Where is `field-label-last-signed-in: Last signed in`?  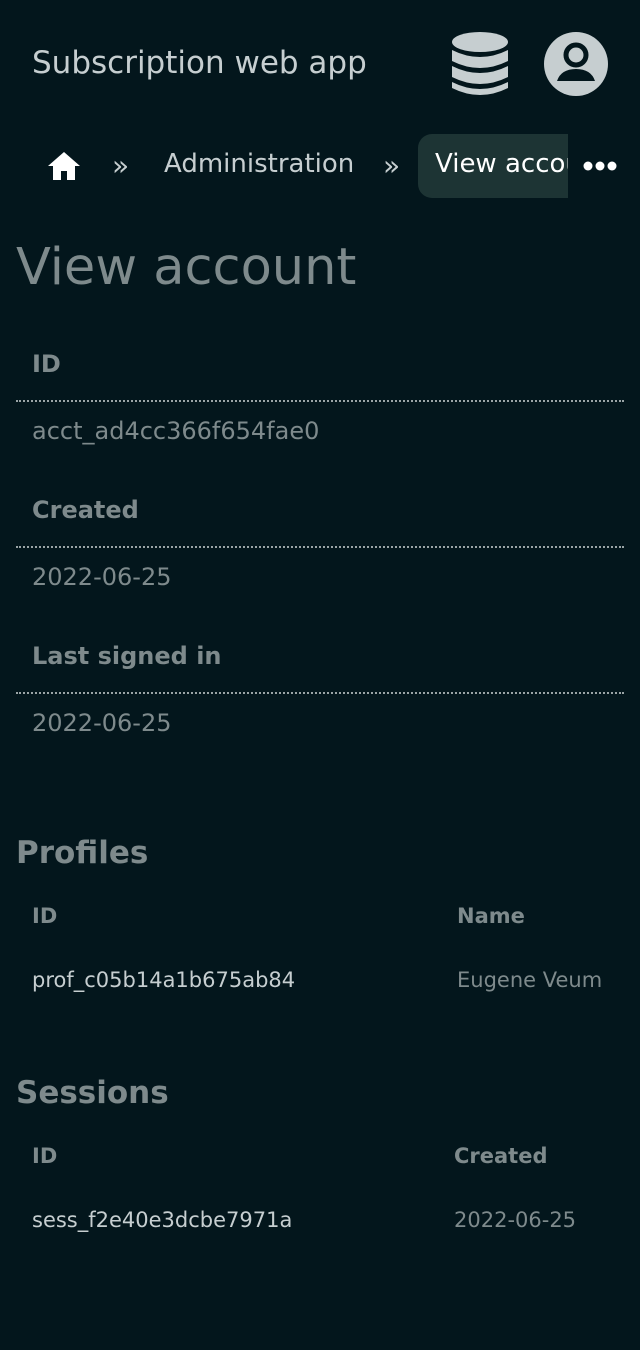 field-label-last-signed-in: Last signed in is located at coordinates (127, 656).